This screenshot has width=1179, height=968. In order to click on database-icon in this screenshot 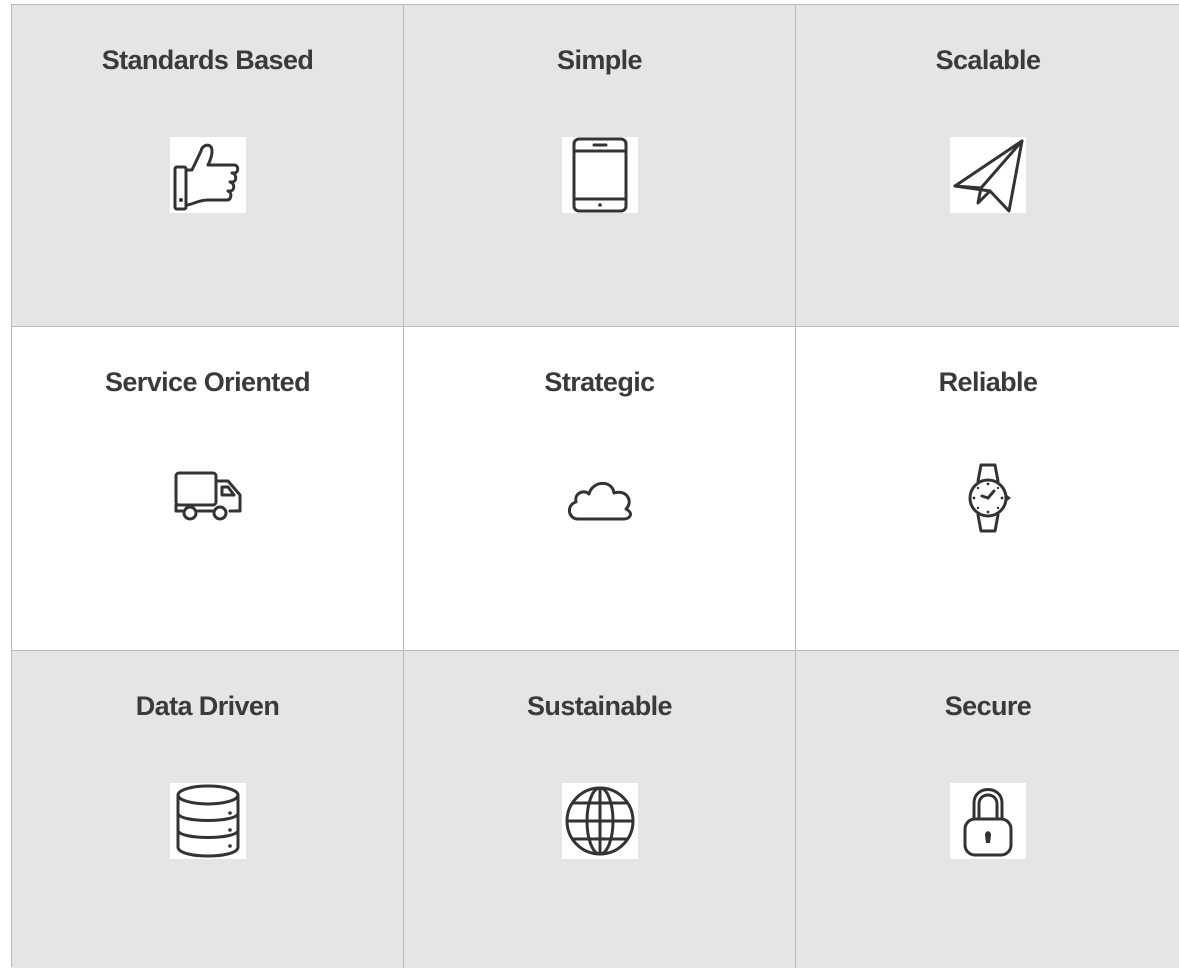, I will do `click(207, 821)`.